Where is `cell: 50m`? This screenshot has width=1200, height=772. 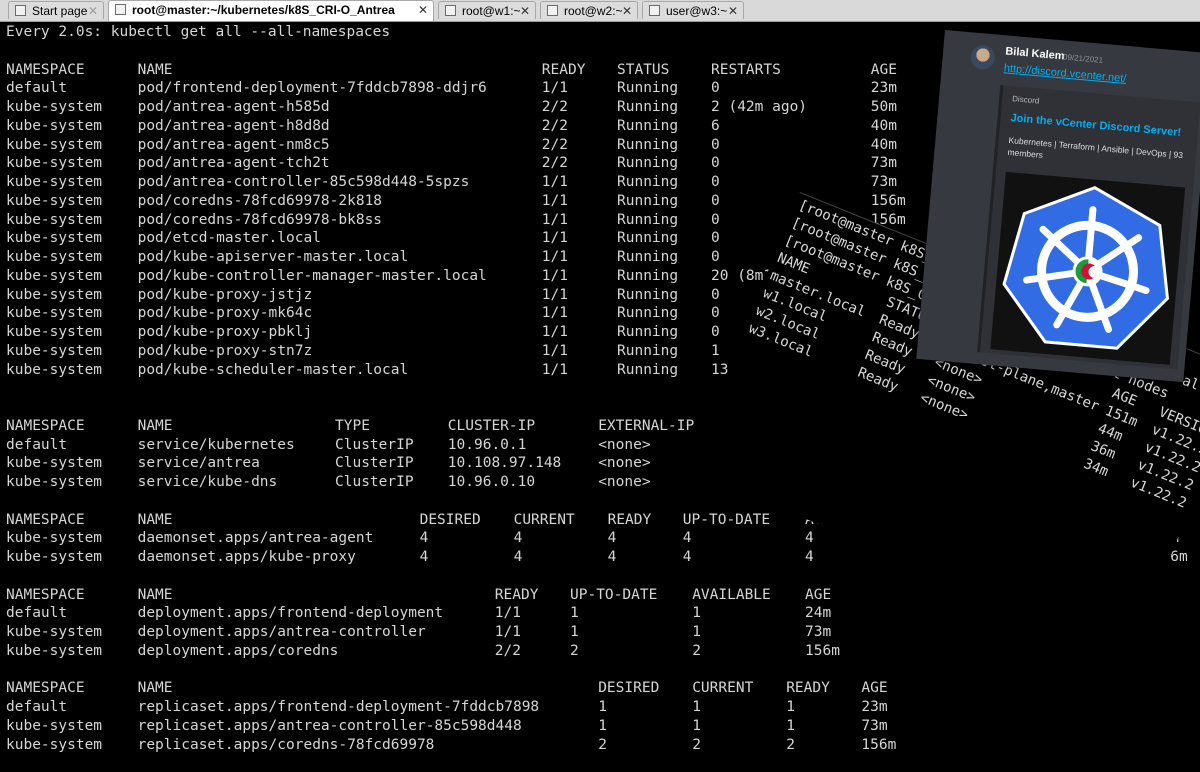 cell: 50m is located at coordinates (883, 107).